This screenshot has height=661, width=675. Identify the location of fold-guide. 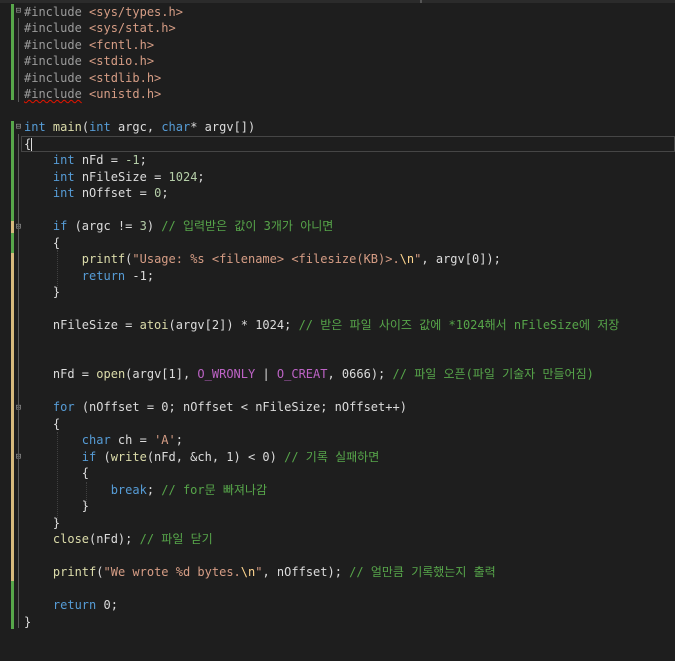
(18, 60).